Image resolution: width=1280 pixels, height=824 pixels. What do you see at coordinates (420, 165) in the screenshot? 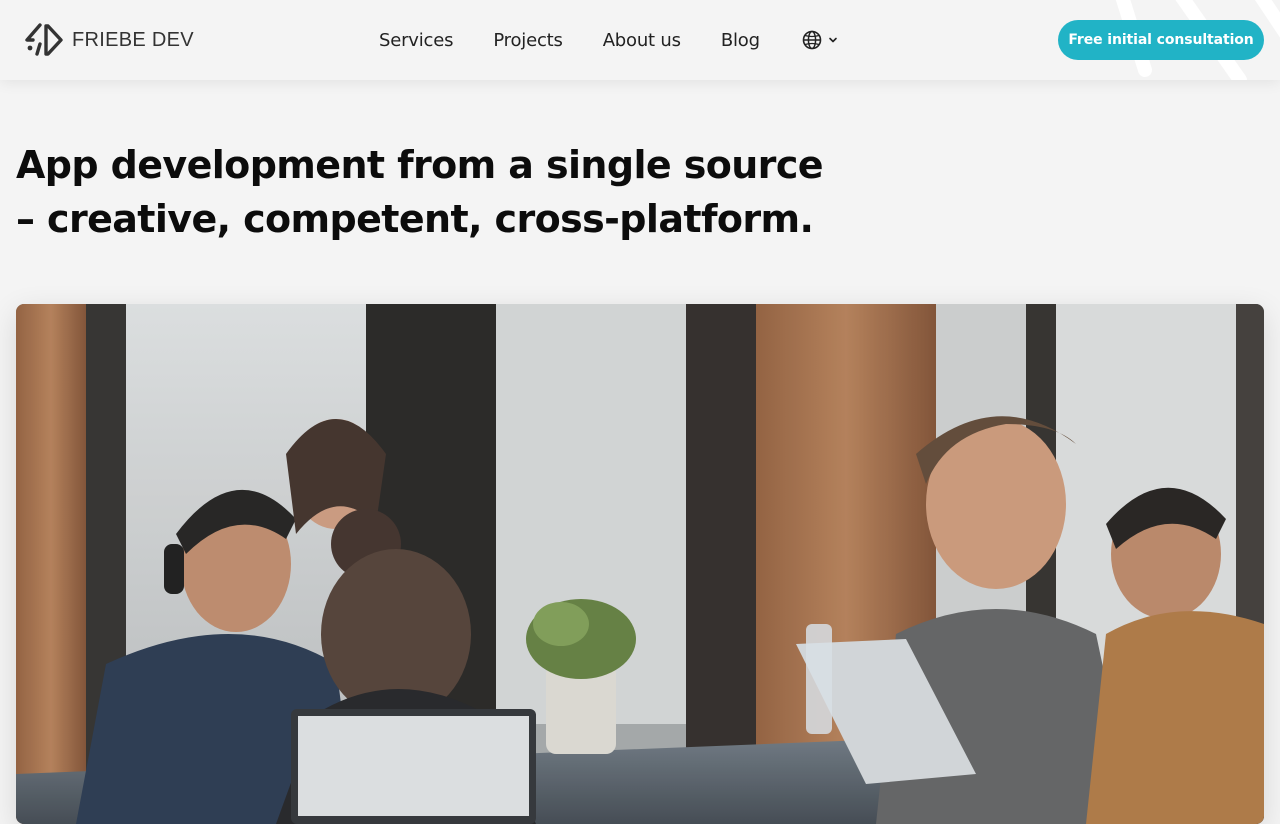
I see `hero-title-line-1: App development from a single source` at bounding box center [420, 165].